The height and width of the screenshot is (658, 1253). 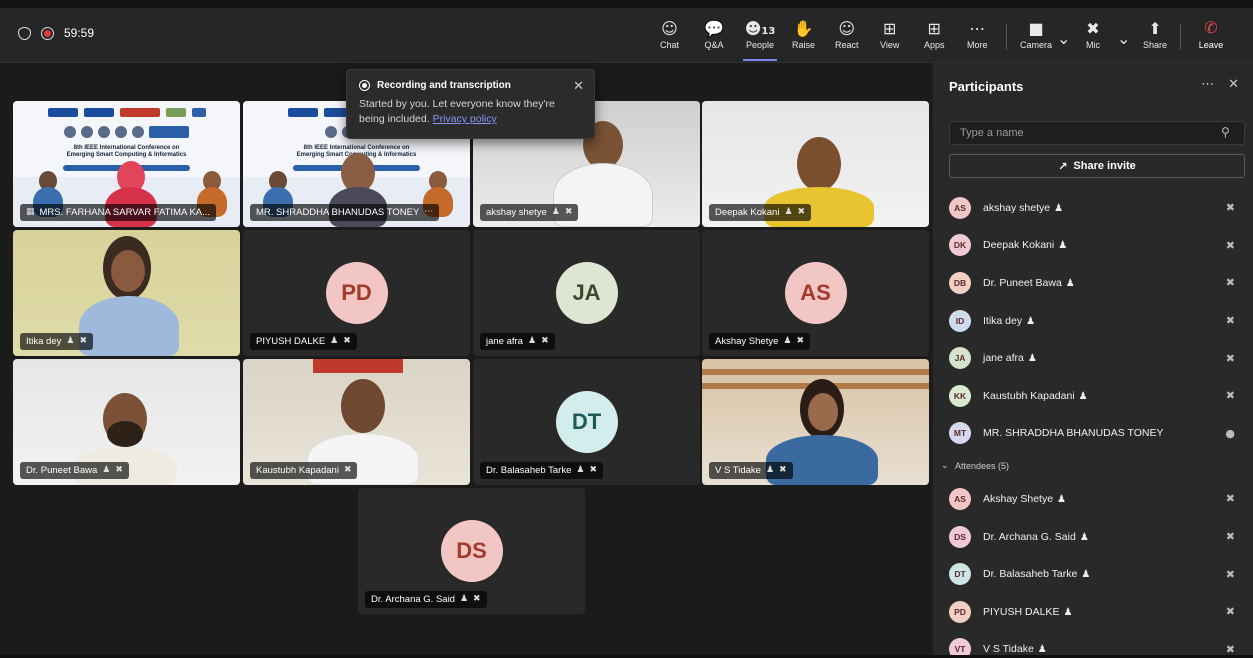 I want to click on tile-name: Kaustubh Kapadani, so click(x=297, y=470).